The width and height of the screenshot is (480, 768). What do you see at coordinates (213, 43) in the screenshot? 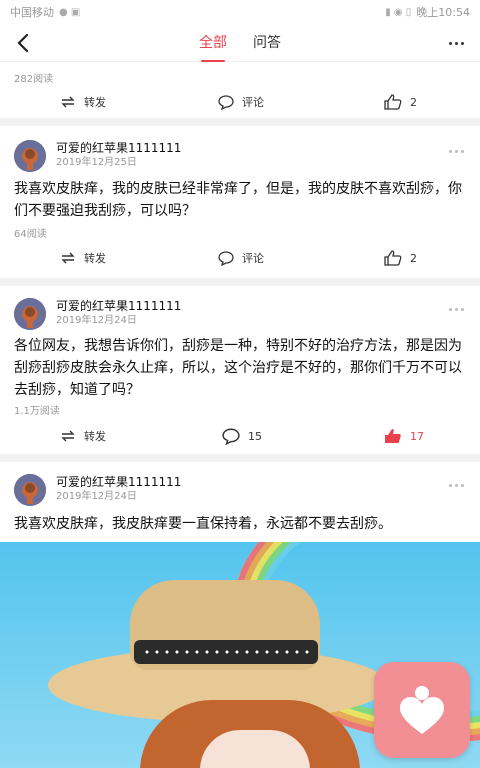
I see `tab-all: 全部` at bounding box center [213, 43].